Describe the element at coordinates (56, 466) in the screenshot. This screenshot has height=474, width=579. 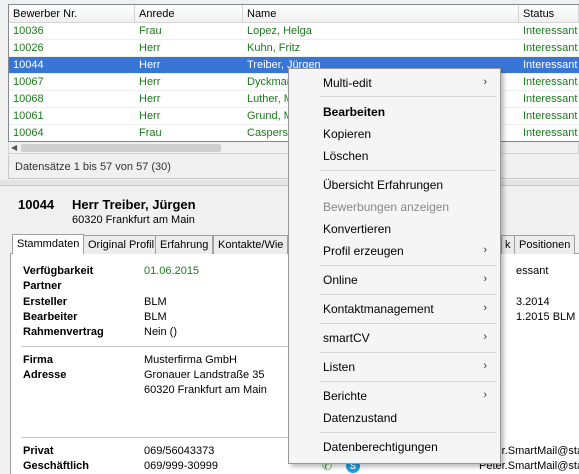
I see `geschaeftlich-label: Geschäftlich` at that location.